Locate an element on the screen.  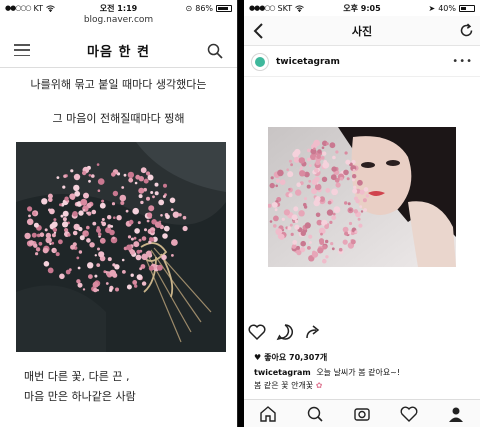
blog-header: 마음 한 켠 is located at coordinates (118, 51).